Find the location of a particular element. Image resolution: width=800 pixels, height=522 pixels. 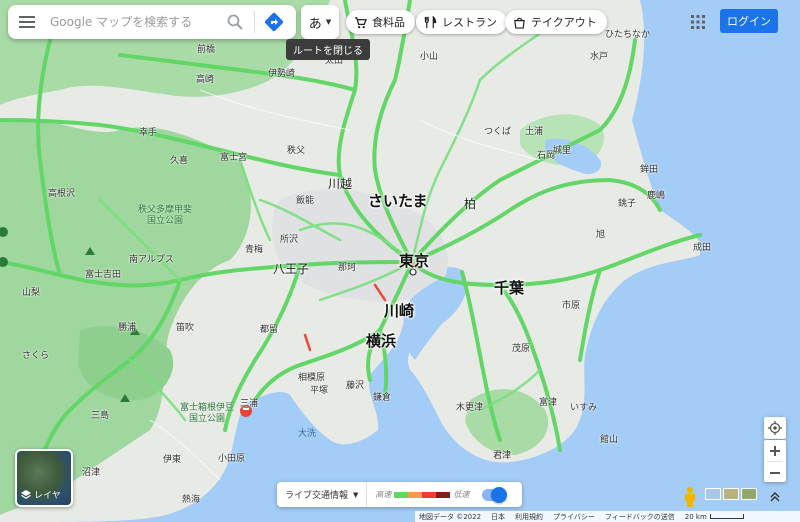

chip-label: レストラン is located at coordinates (469, 22).